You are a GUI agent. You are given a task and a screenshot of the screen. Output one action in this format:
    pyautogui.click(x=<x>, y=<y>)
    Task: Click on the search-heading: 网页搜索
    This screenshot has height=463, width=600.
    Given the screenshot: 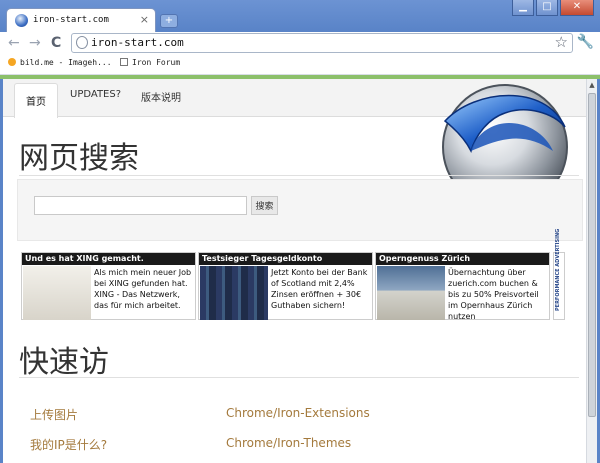 What is the action you would take?
    pyautogui.click(x=79, y=158)
    